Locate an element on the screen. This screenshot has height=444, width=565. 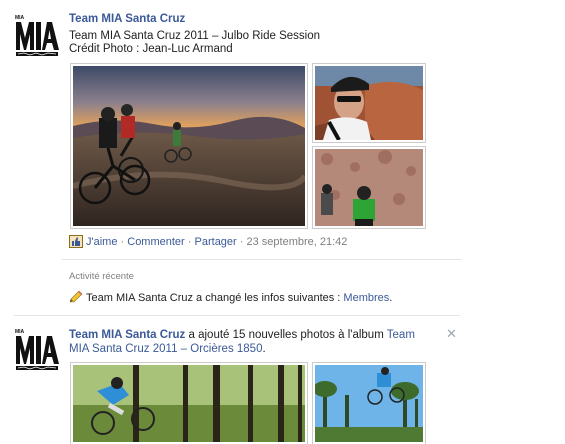
photo-riders-rocky-trail is located at coordinates (369, 187).